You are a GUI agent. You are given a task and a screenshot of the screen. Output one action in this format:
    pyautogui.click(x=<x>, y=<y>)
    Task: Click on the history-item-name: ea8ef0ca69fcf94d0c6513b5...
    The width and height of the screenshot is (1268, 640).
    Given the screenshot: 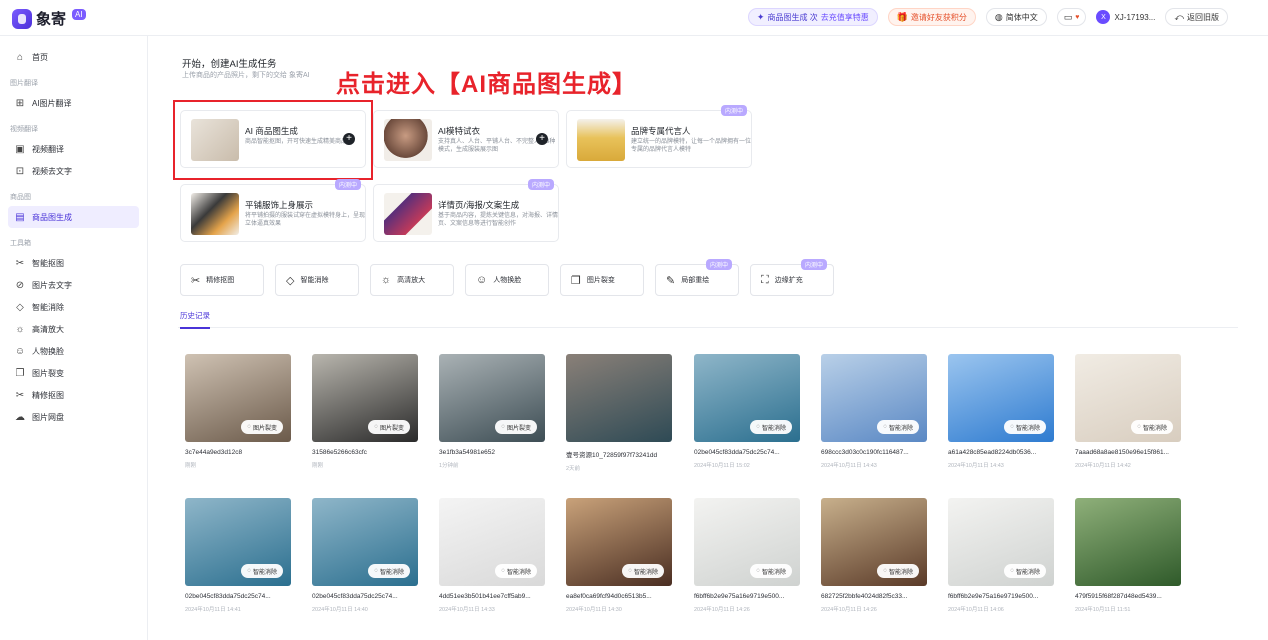 What is the action you would take?
    pyautogui.click(x=609, y=596)
    